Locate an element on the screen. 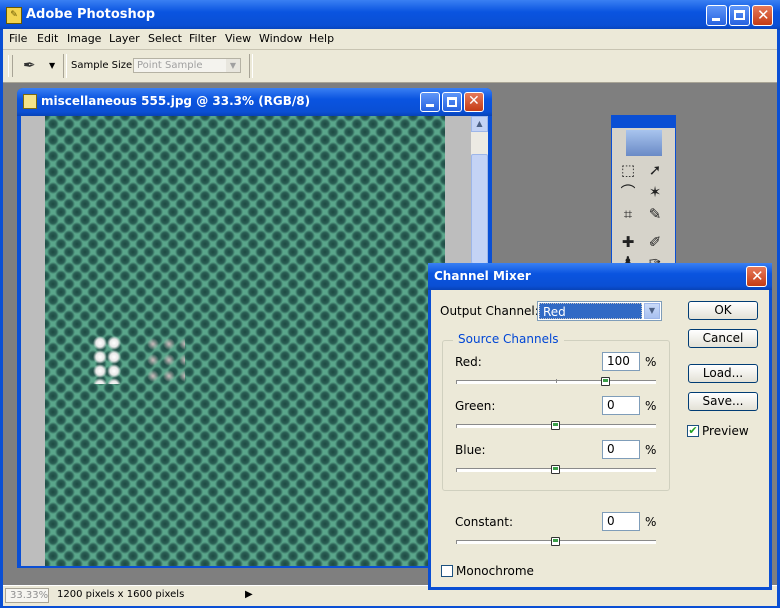  eyedropper-icon: ✒ is located at coordinates (29, 65).